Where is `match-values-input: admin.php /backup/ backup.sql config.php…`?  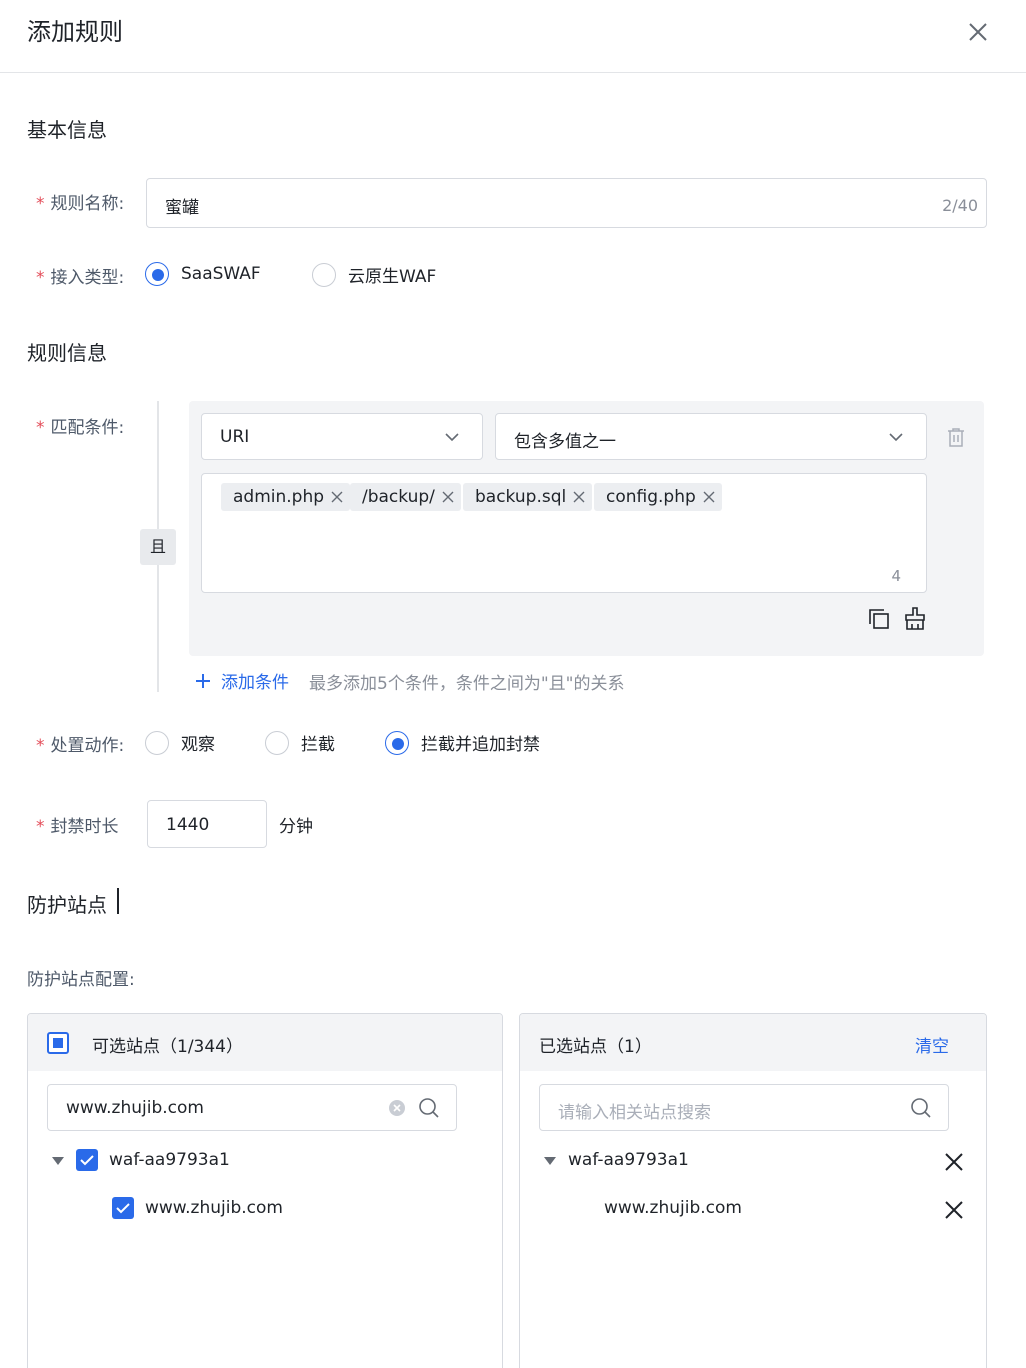
match-values-input: admin.php /backup/ backup.sql config.php… is located at coordinates (564, 533).